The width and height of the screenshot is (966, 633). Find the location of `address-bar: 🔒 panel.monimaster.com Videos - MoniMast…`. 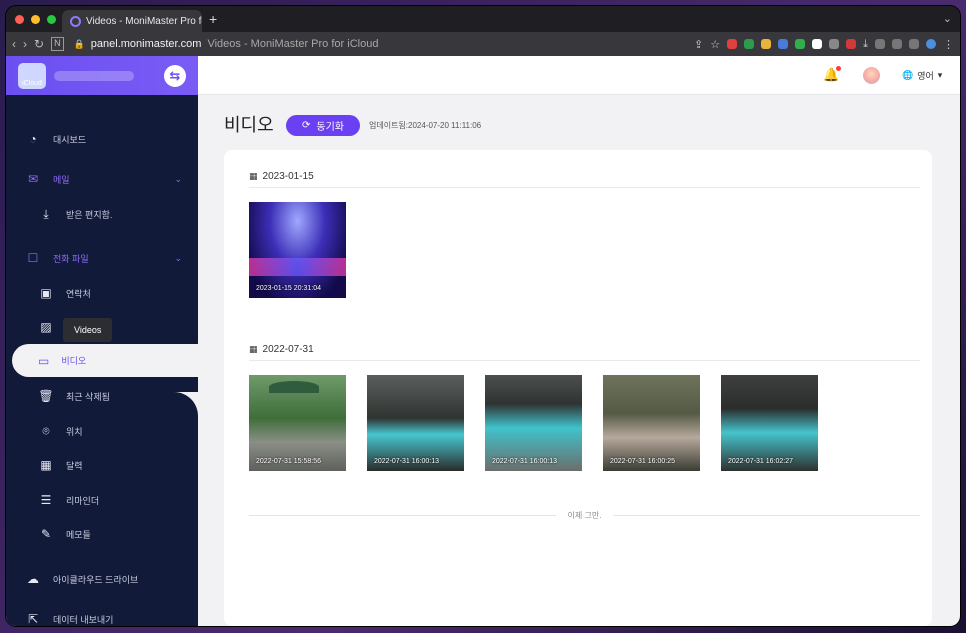

address-bar: 🔒 panel.monimaster.com Videos - MoniMast… is located at coordinates (379, 44).